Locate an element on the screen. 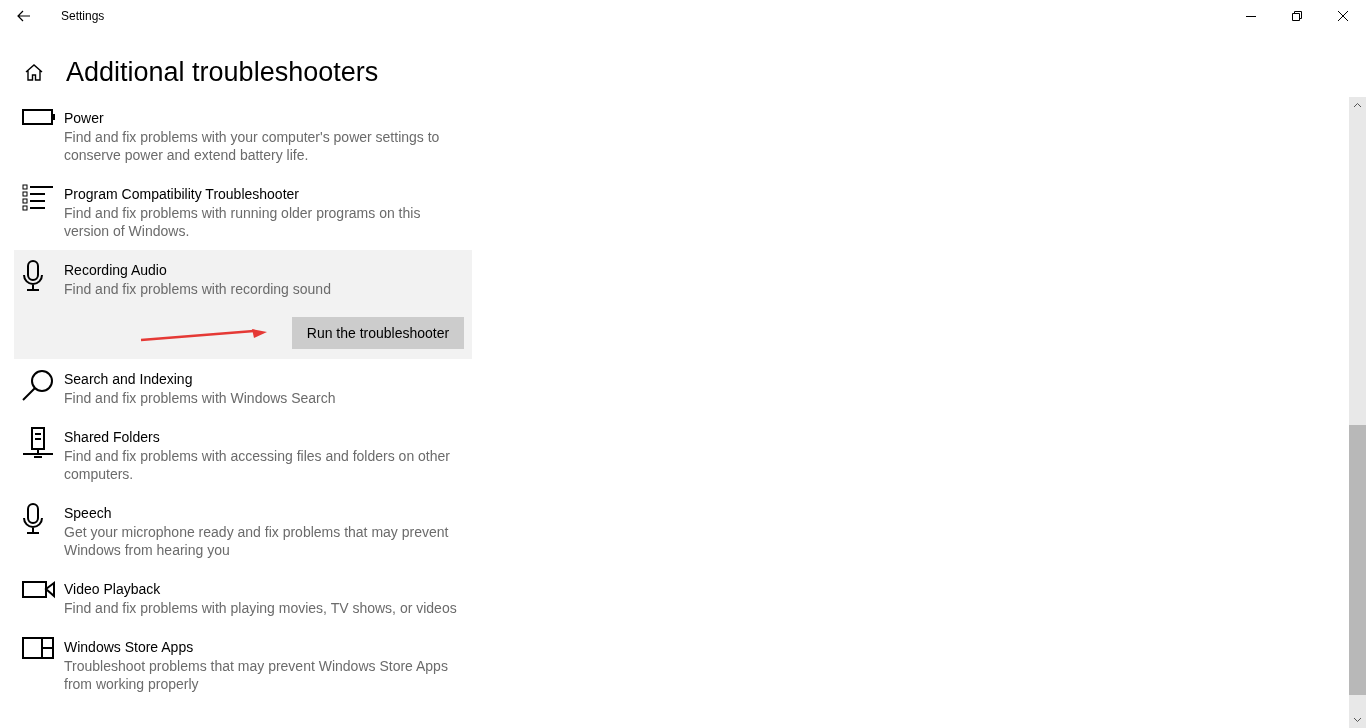 This screenshot has width=1366, height=728. troubleshooter-item: Shared Folders Find and fix problems with accessing files and folders on other computers. is located at coordinates (243, 455).